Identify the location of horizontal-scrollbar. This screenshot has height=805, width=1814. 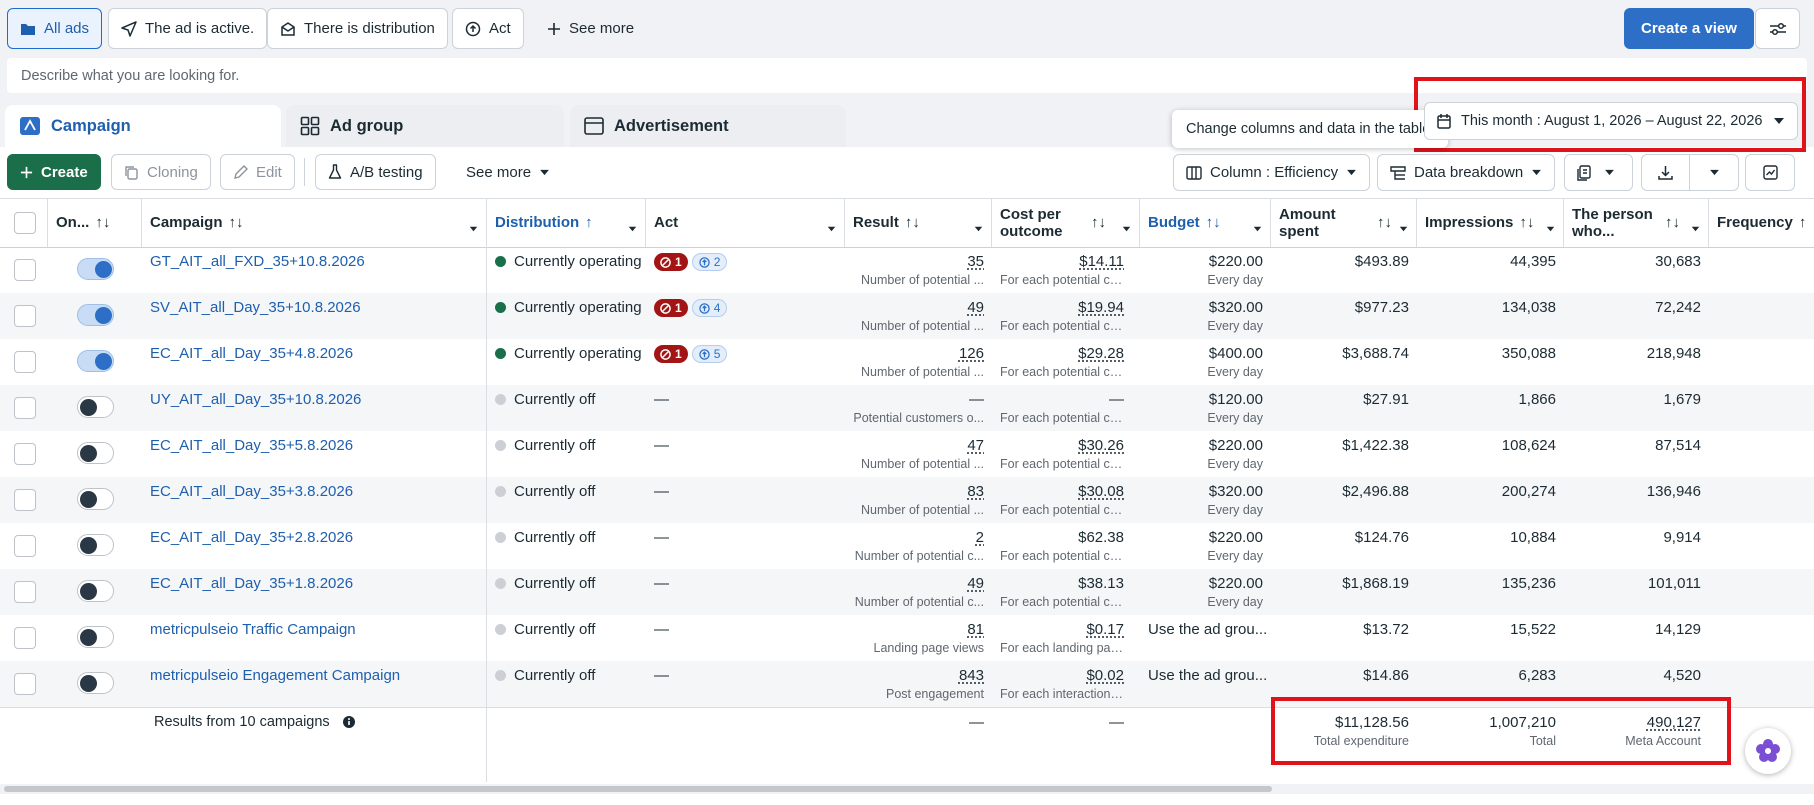
(907, 789).